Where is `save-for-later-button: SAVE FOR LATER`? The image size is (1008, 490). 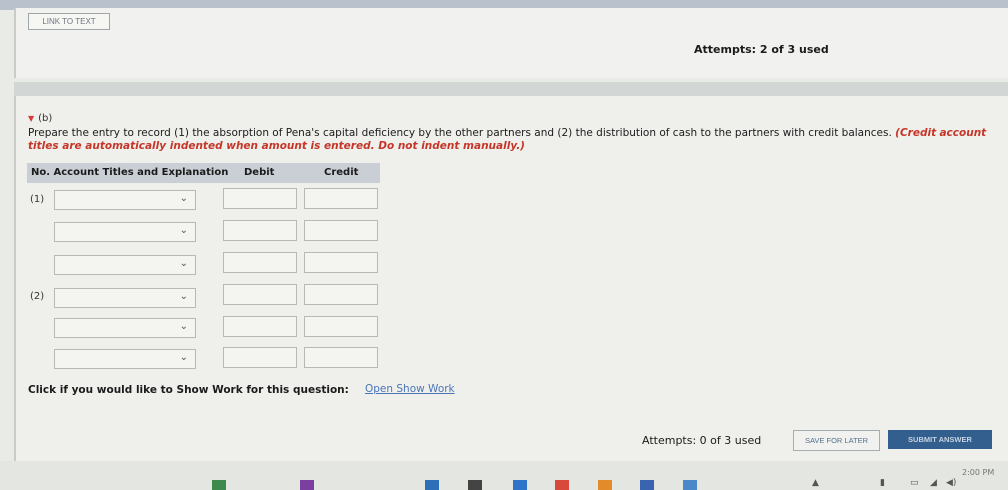 save-for-later-button: SAVE FOR LATER is located at coordinates (836, 440).